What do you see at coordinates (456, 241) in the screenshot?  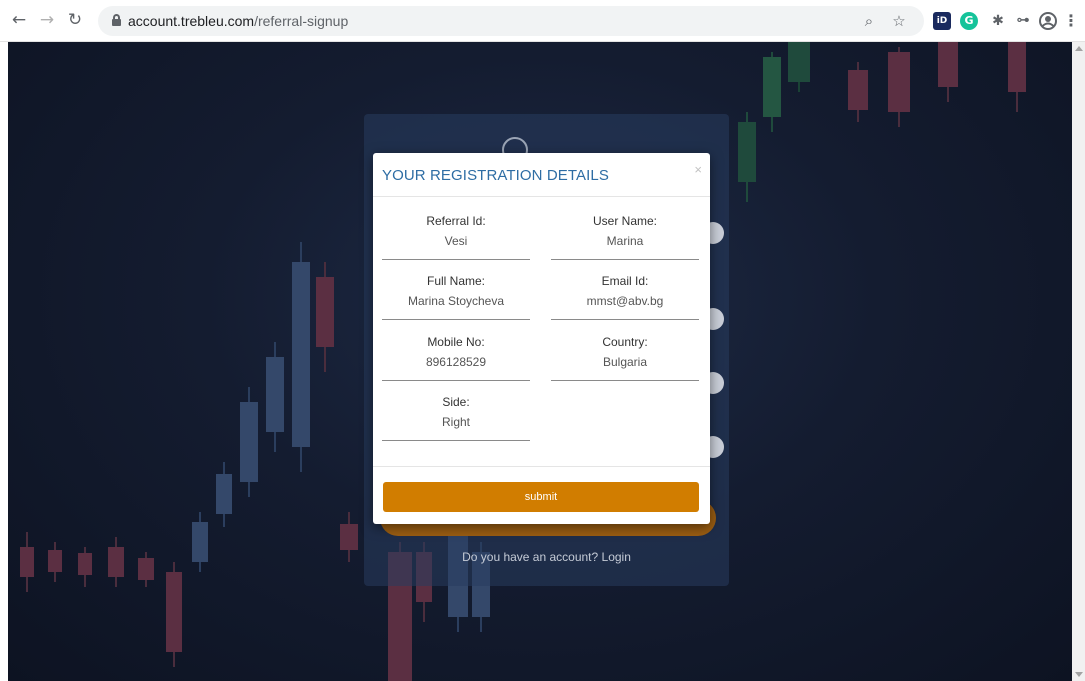 I see `field-value: Vesi` at bounding box center [456, 241].